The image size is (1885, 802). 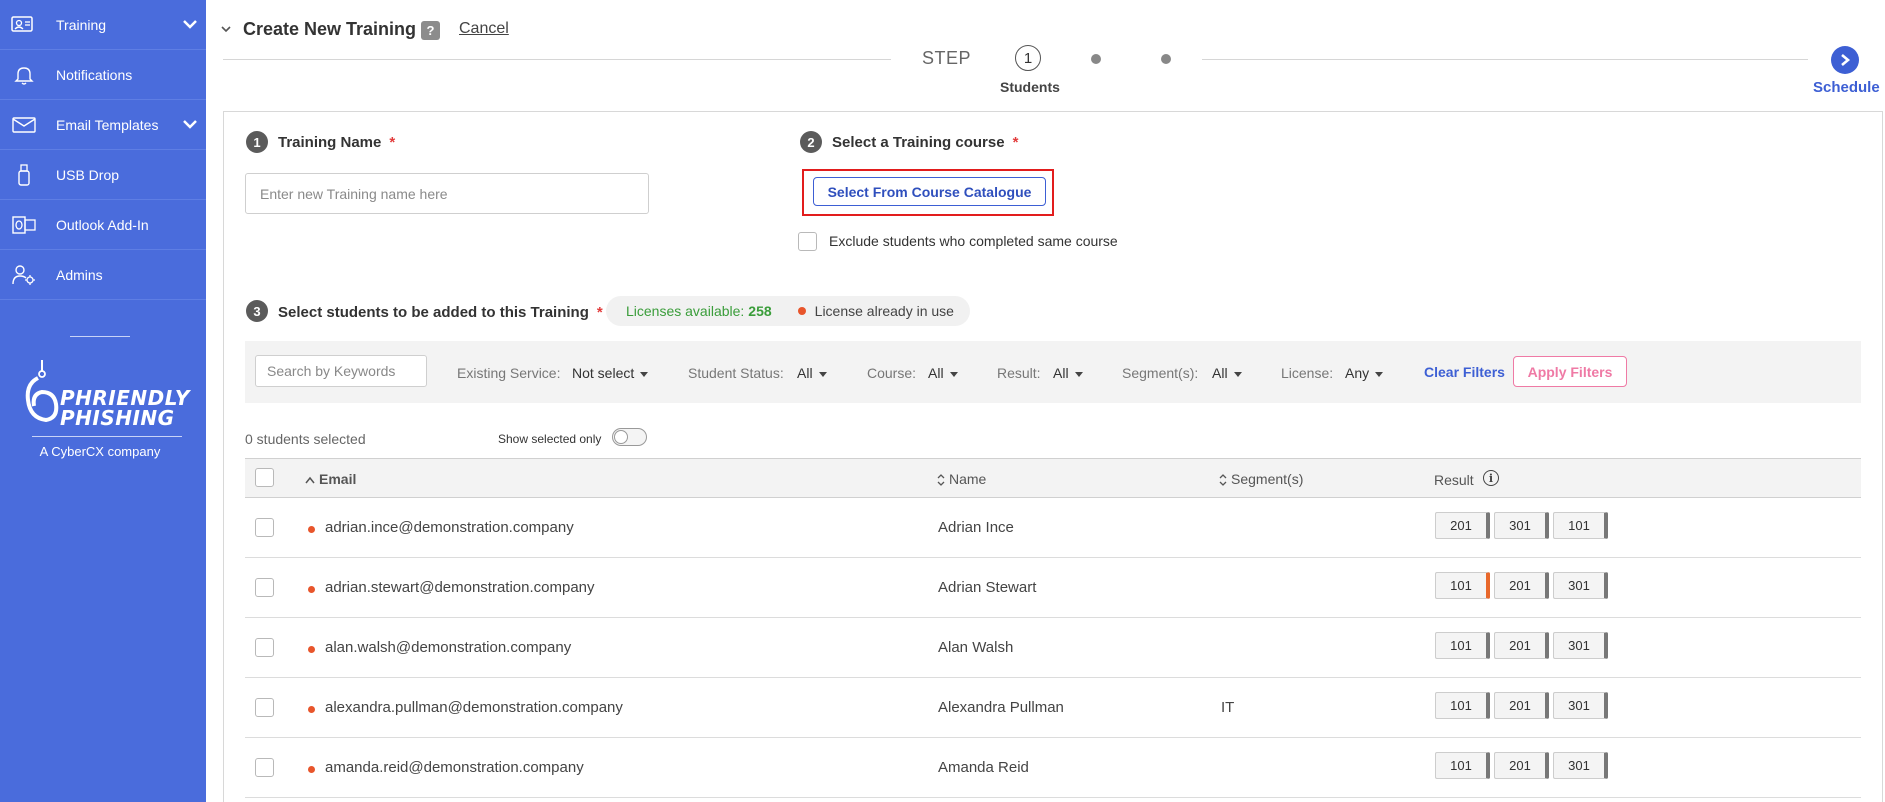 What do you see at coordinates (257, 142) in the screenshot?
I see `step-number-badge: 1` at bounding box center [257, 142].